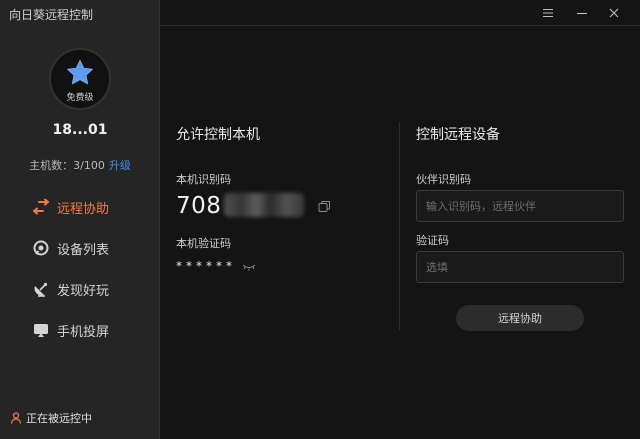 This screenshot has height=439, width=640. I want to click on control-status: 正在被远控中, so click(51, 418).